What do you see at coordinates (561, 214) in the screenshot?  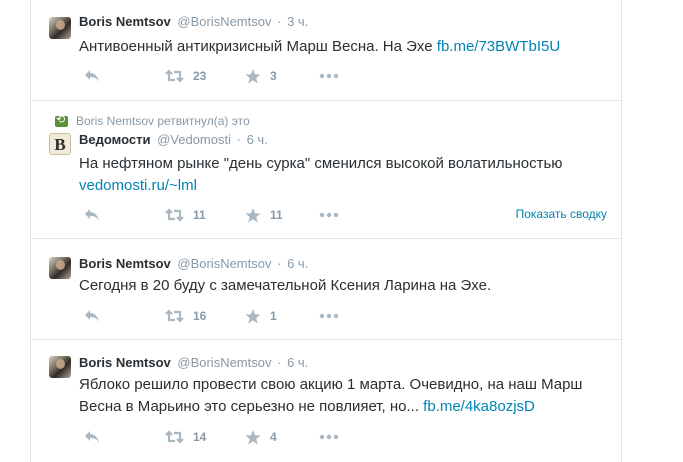 I see `show-summary-link: Показать сводку` at bounding box center [561, 214].